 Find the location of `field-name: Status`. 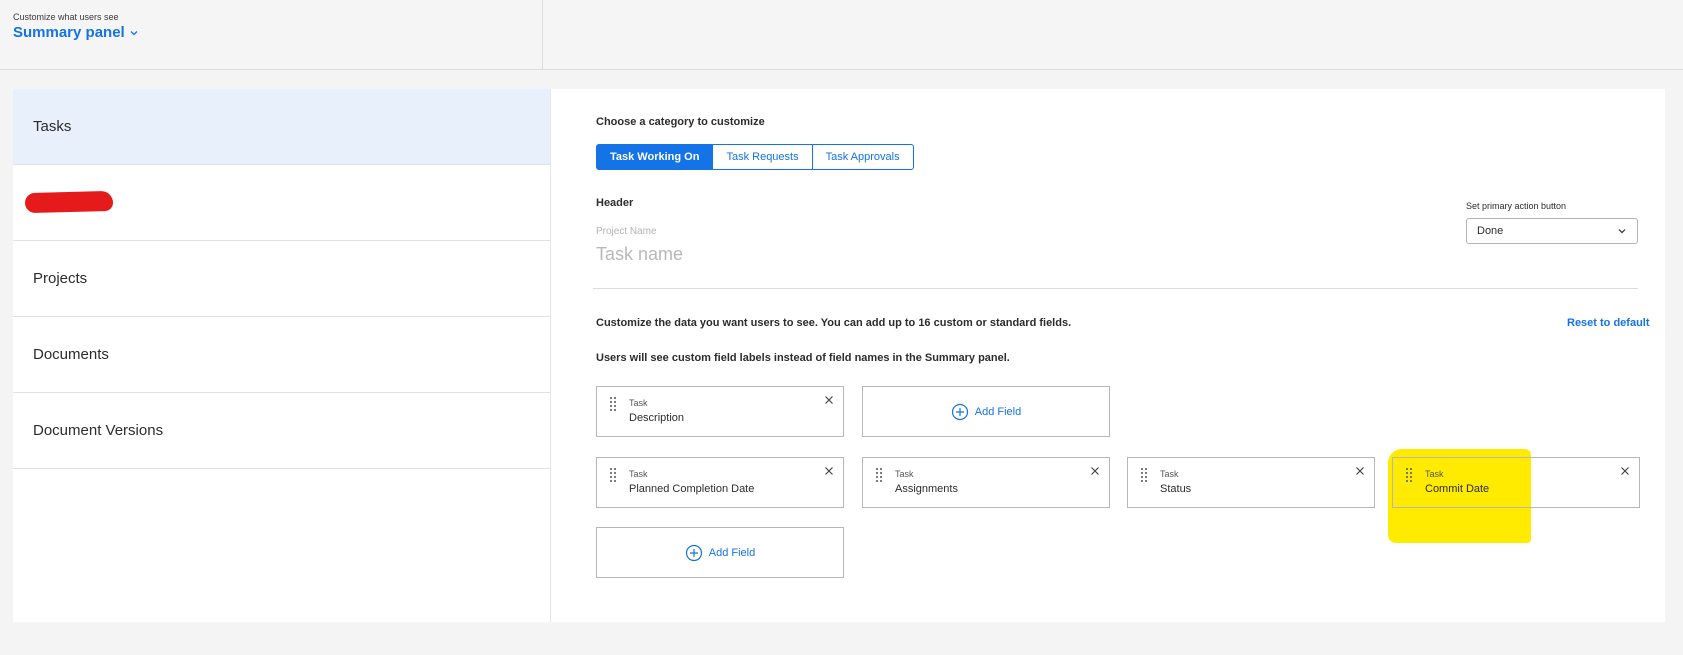

field-name: Status is located at coordinates (1176, 489).